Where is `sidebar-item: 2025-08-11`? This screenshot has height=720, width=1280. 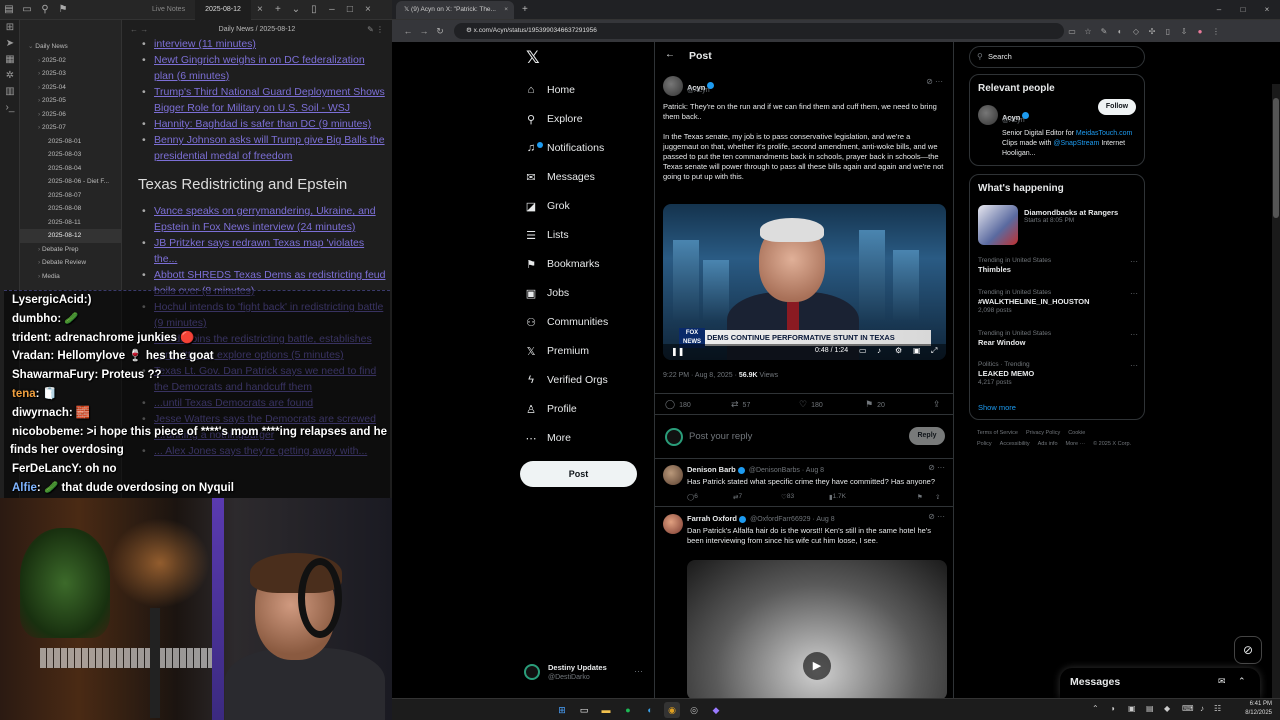
sidebar-item: 2025-08-11 is located at coordinates (70, 223).